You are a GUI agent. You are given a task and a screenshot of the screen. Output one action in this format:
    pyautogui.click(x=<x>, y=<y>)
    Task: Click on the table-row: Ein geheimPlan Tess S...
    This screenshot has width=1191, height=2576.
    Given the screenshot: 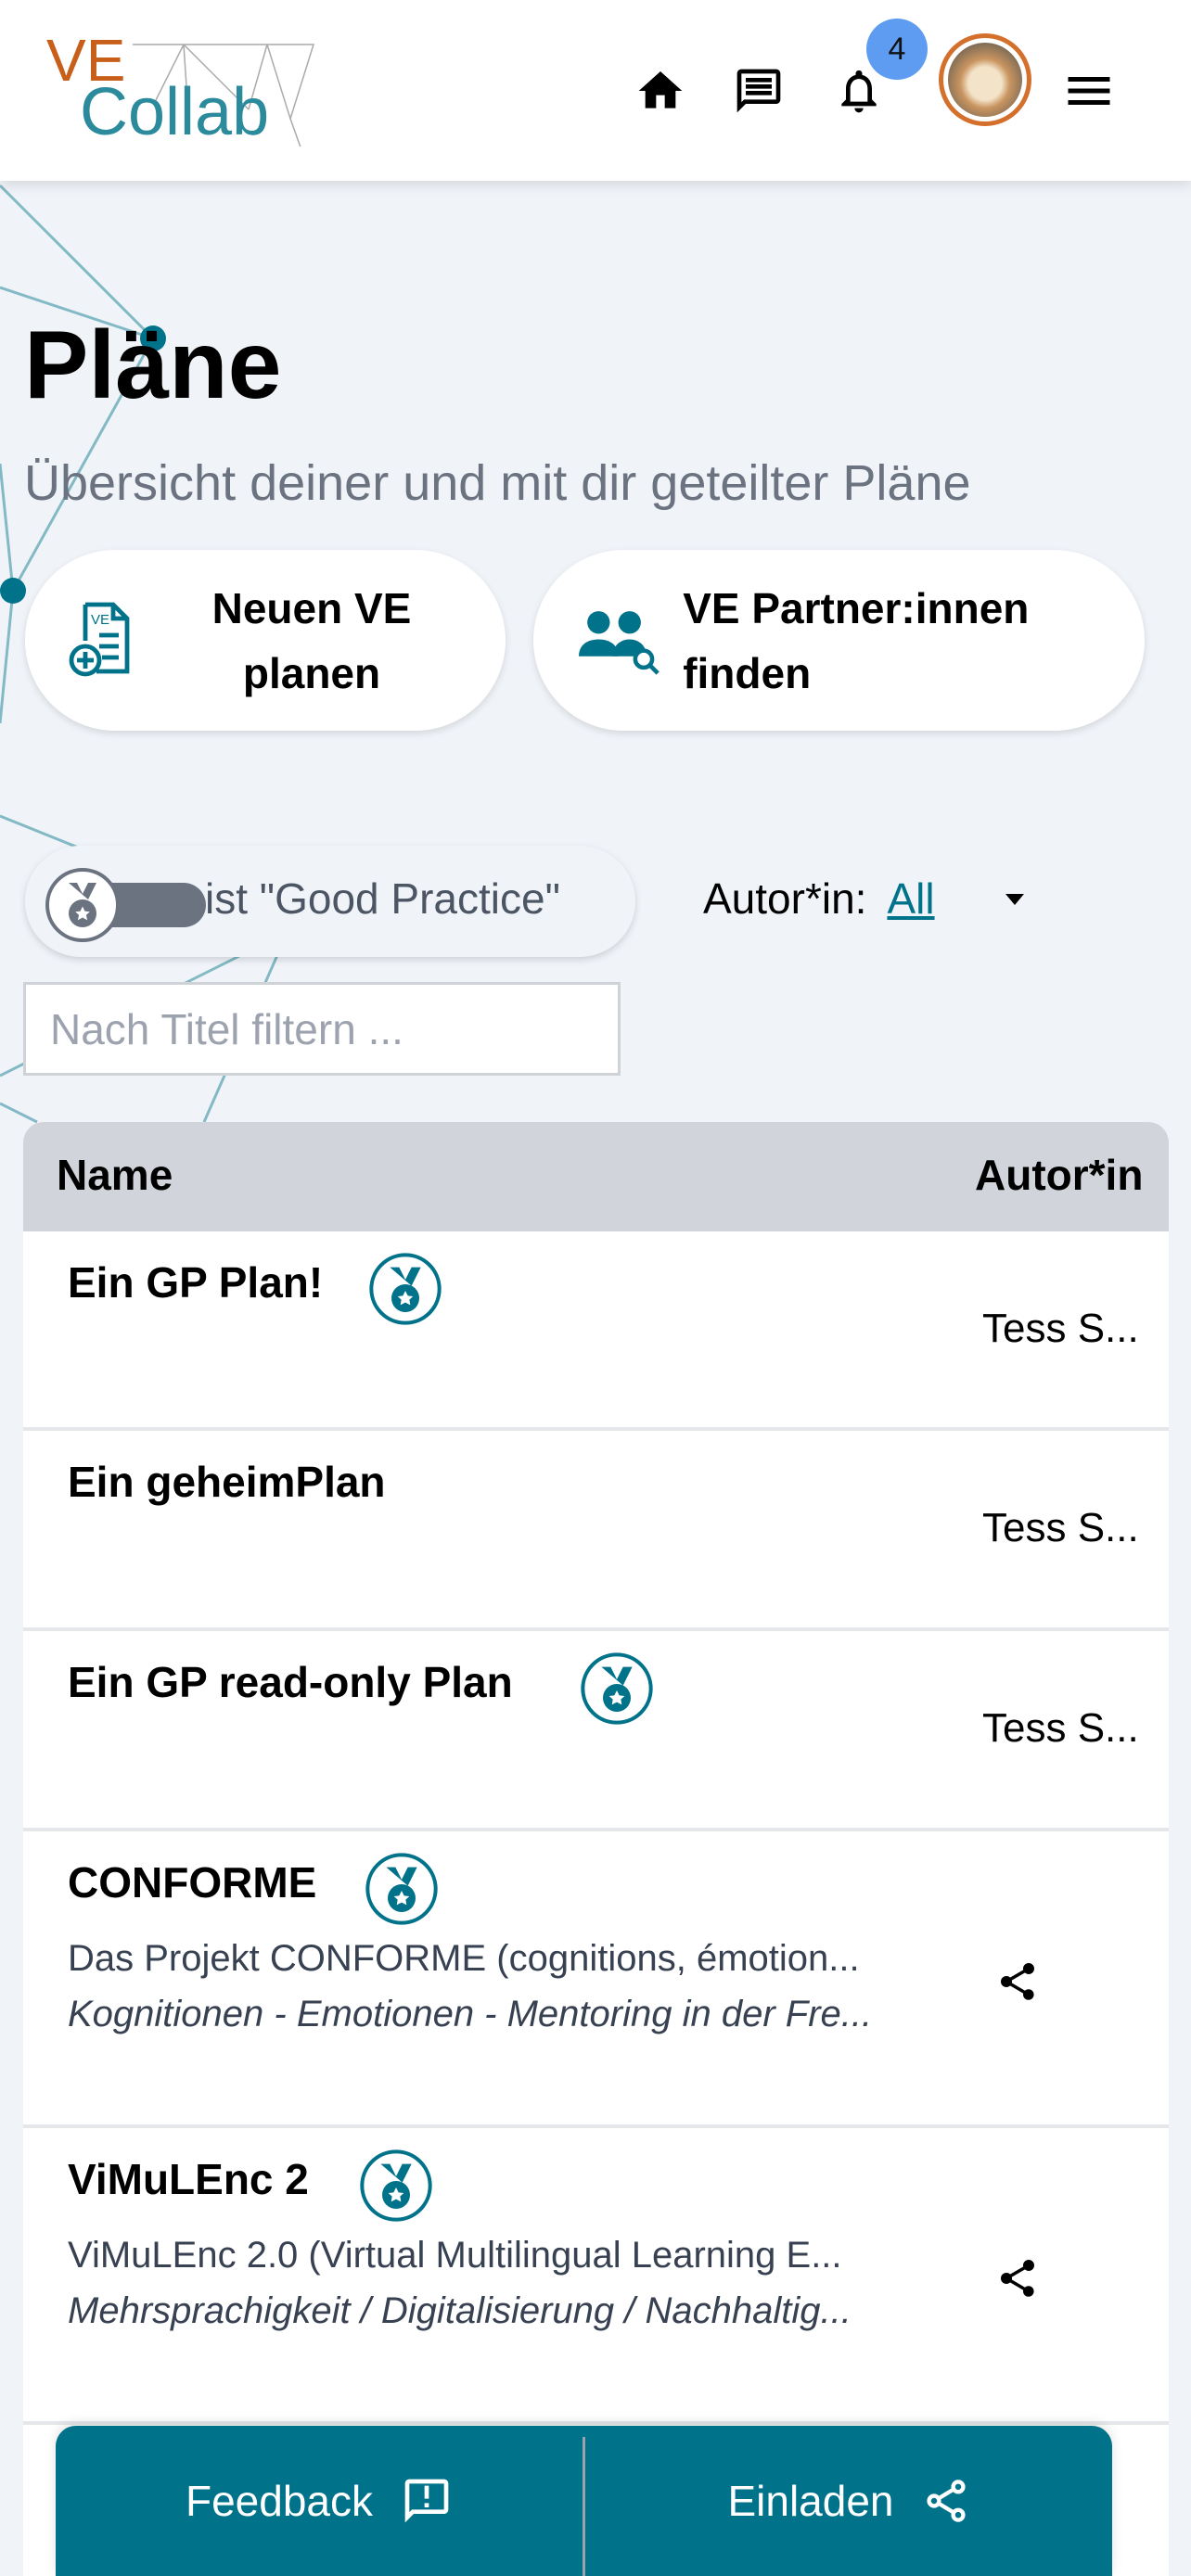 What is the action you would take?
    pyautogui.click(x=596, y=1531)
    